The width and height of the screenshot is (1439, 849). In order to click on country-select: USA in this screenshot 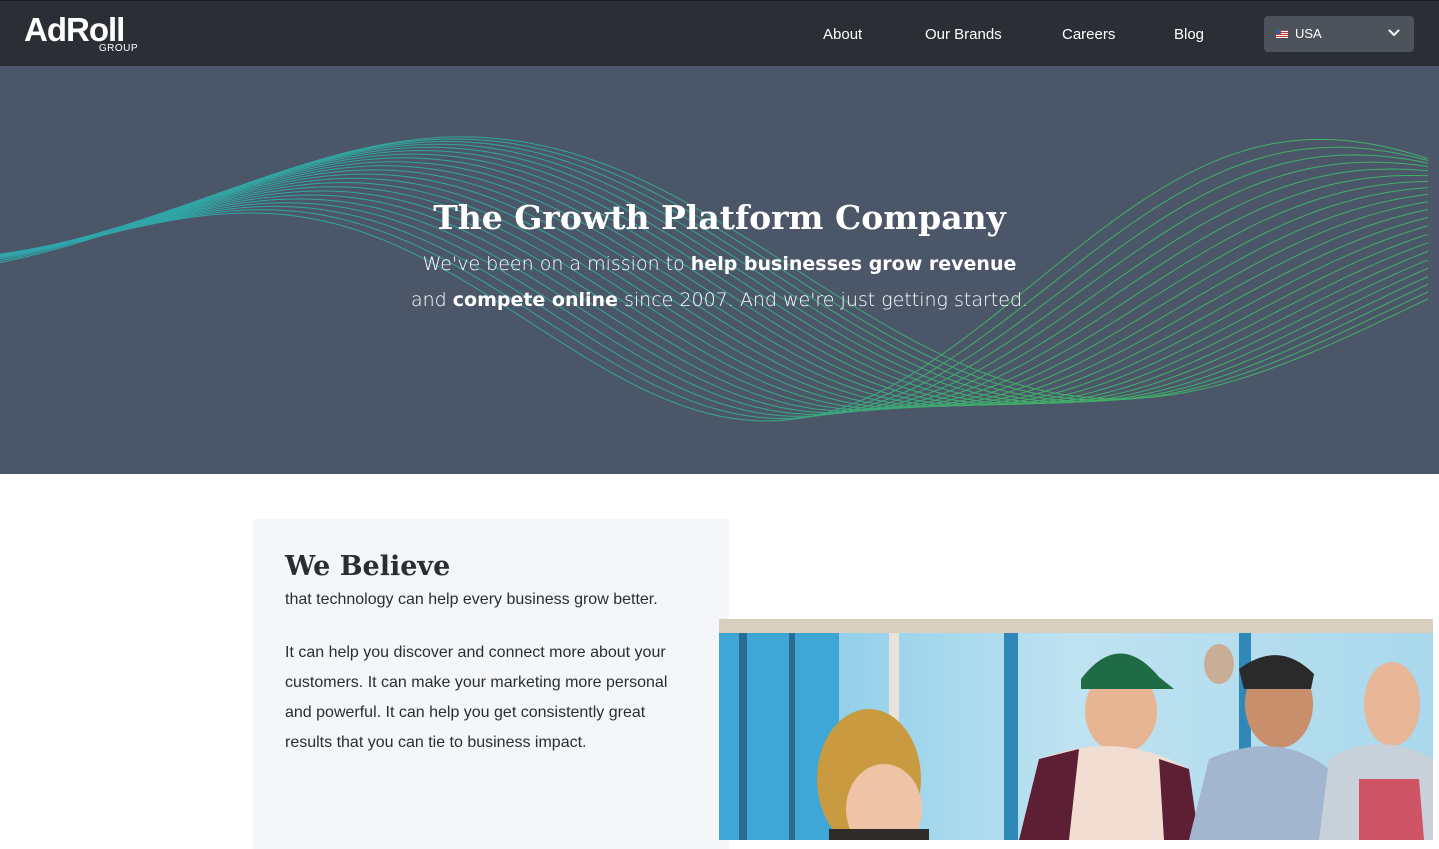, I will do `click(1339, 34)`.